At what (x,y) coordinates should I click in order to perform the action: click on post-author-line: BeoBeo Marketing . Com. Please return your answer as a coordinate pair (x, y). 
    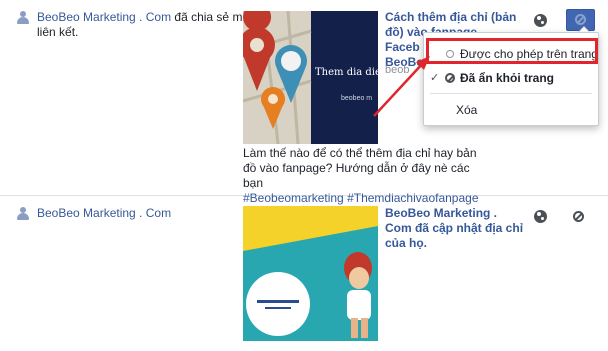
    Looking at the image, I should click on (149, 213).